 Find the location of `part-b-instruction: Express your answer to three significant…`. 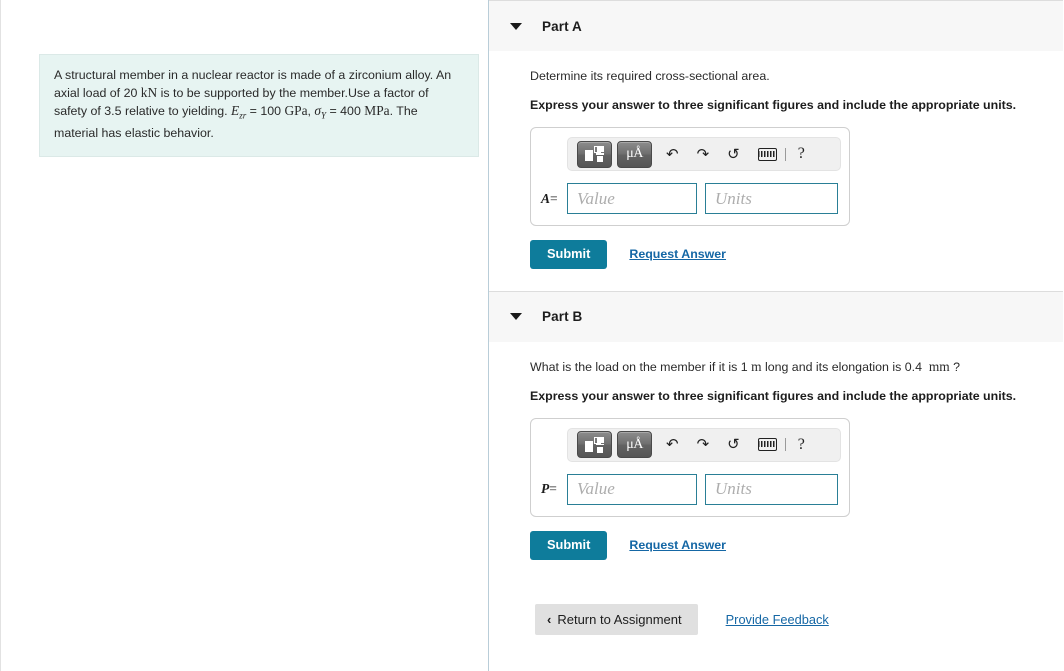

part-b-instruction: Express your answer to three significant… is located at coordinates (773, 395).